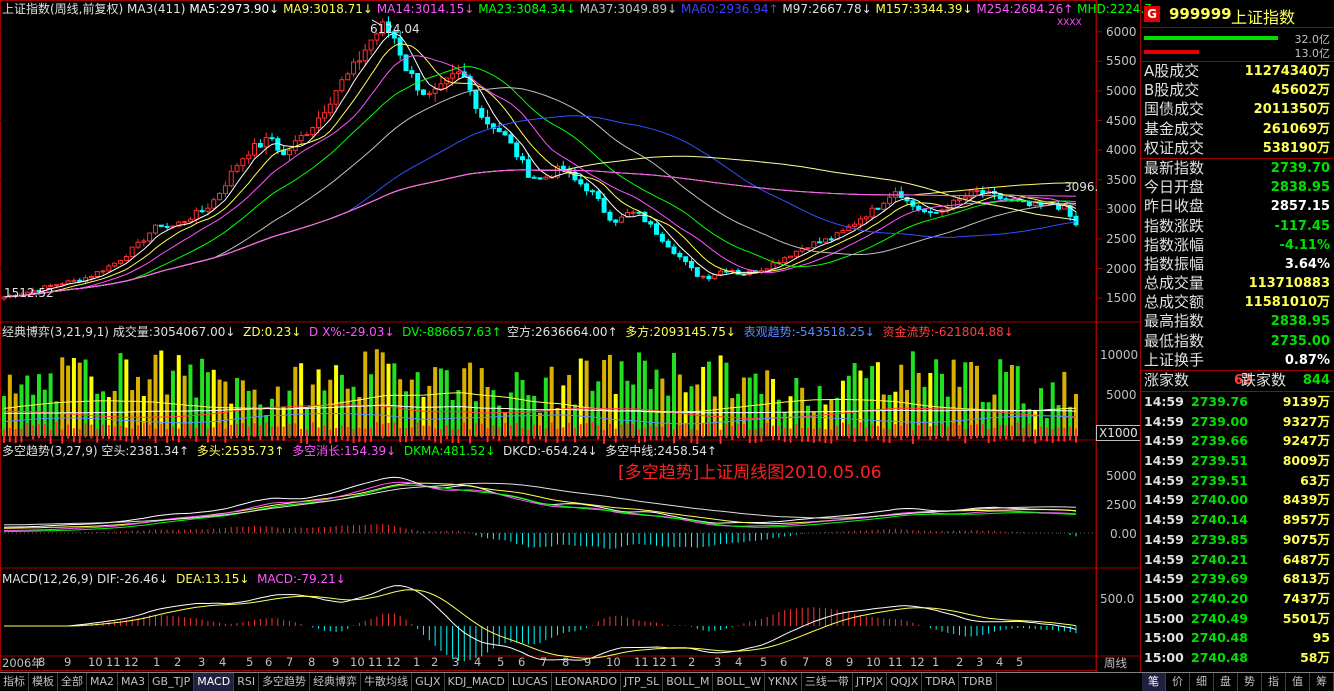 The image size is (1334, 691). Describe the element at coordinates (477, 682) in the screenshot. I see `tab-12: KDJ_MACD` at that location.